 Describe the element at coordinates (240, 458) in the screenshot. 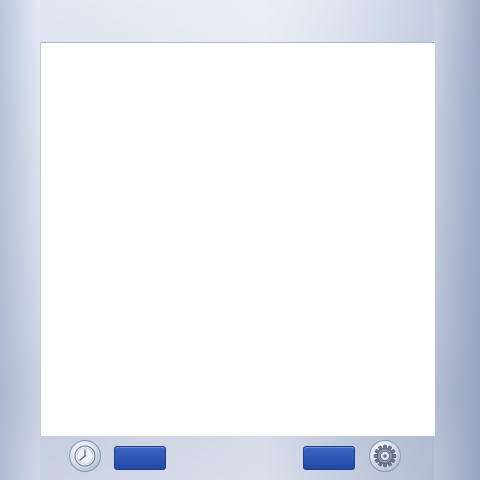

I see `bottom-toolbar` at that location.